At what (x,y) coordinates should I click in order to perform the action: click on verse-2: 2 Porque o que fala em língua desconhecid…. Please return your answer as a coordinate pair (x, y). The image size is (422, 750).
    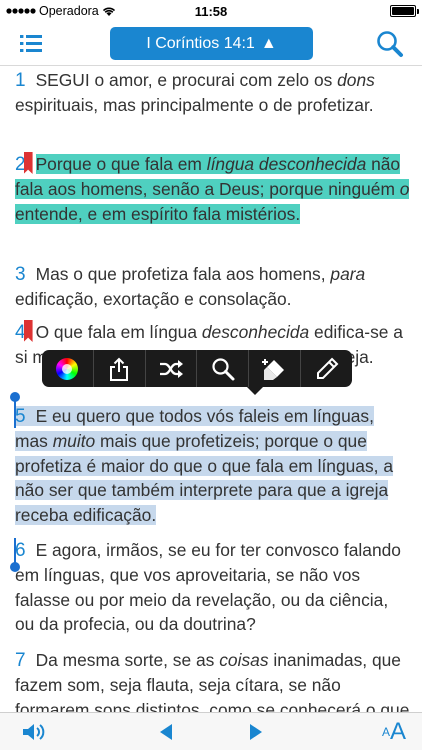
    Looking at the image, I should click on (212, 189).